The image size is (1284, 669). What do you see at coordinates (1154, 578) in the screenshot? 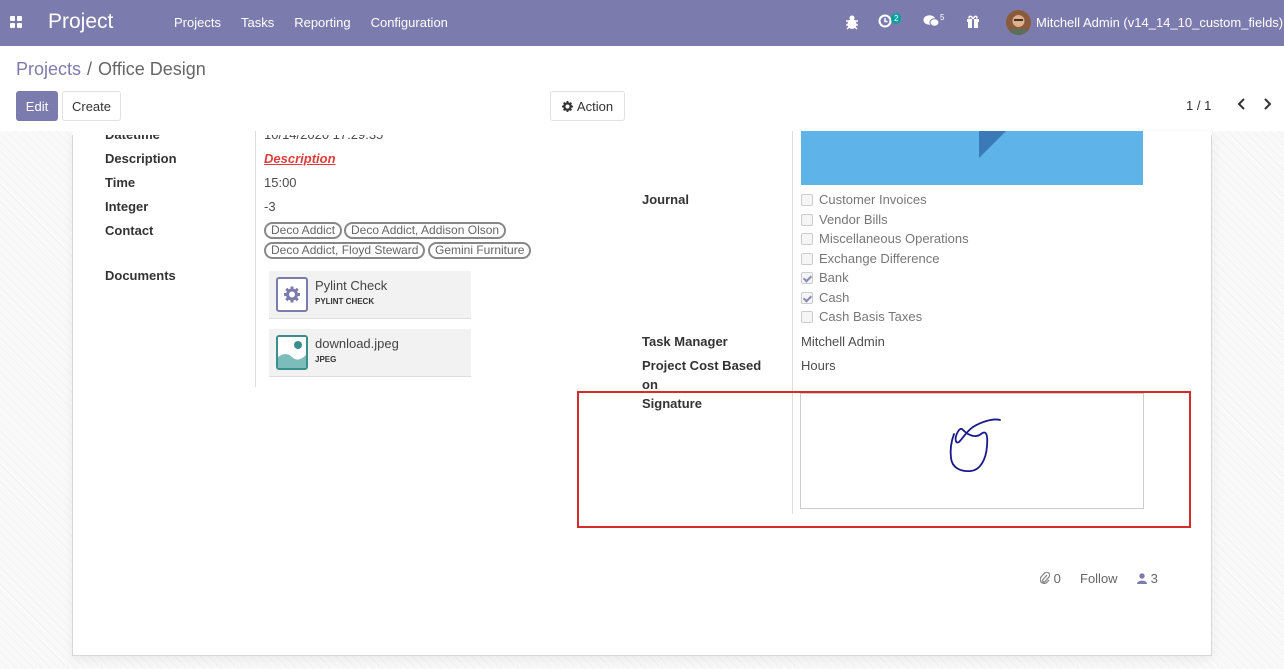
I see `followers-count: 3` at bounding box center [1154, 578].